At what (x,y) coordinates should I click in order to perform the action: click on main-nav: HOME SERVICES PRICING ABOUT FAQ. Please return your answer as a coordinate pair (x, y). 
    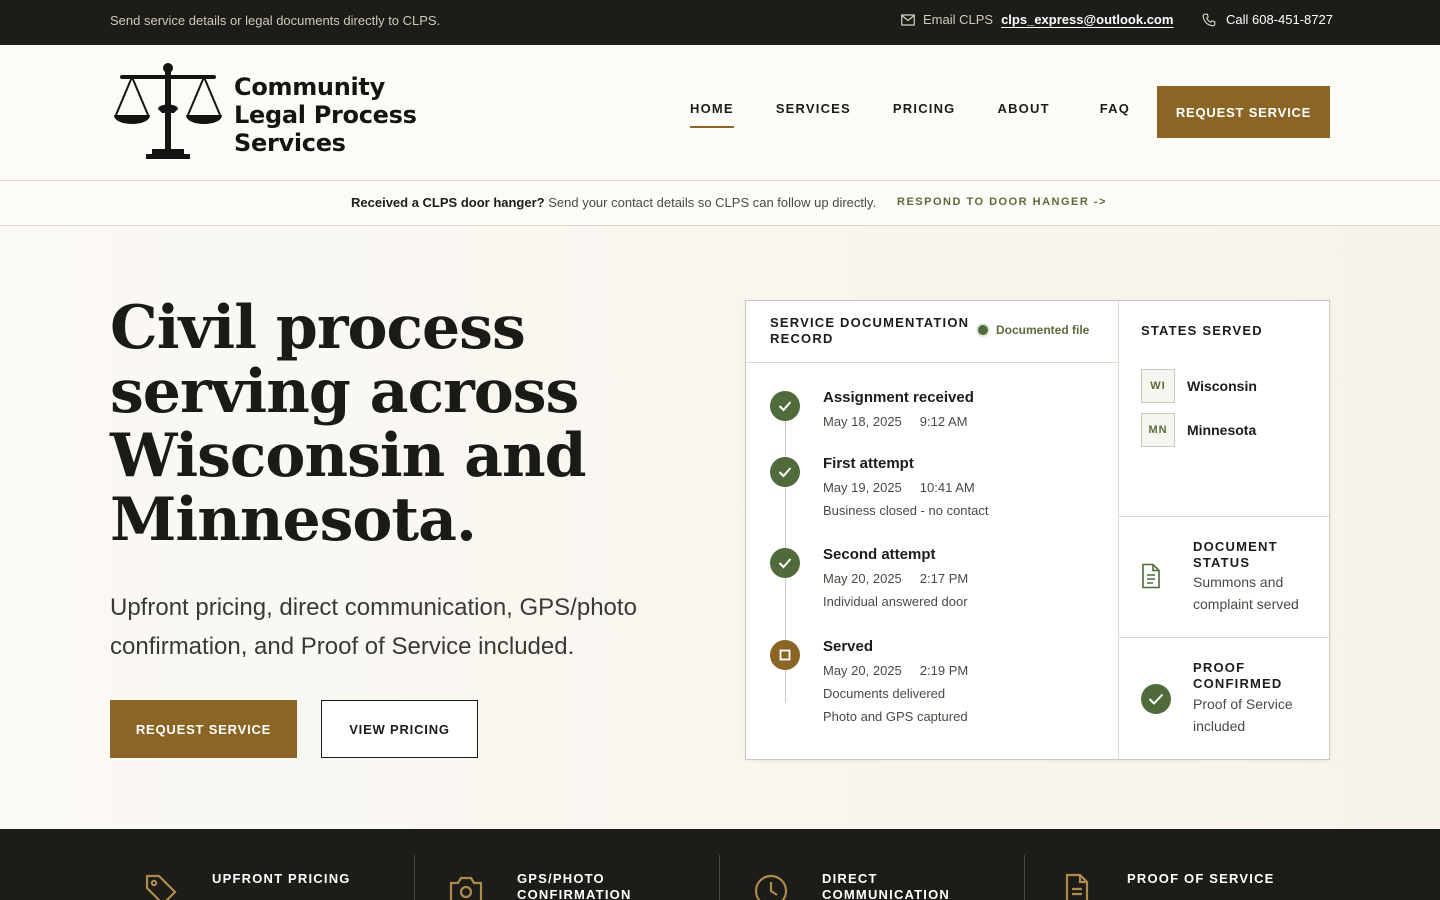
    Looking at the image, I should click on (931, 114).